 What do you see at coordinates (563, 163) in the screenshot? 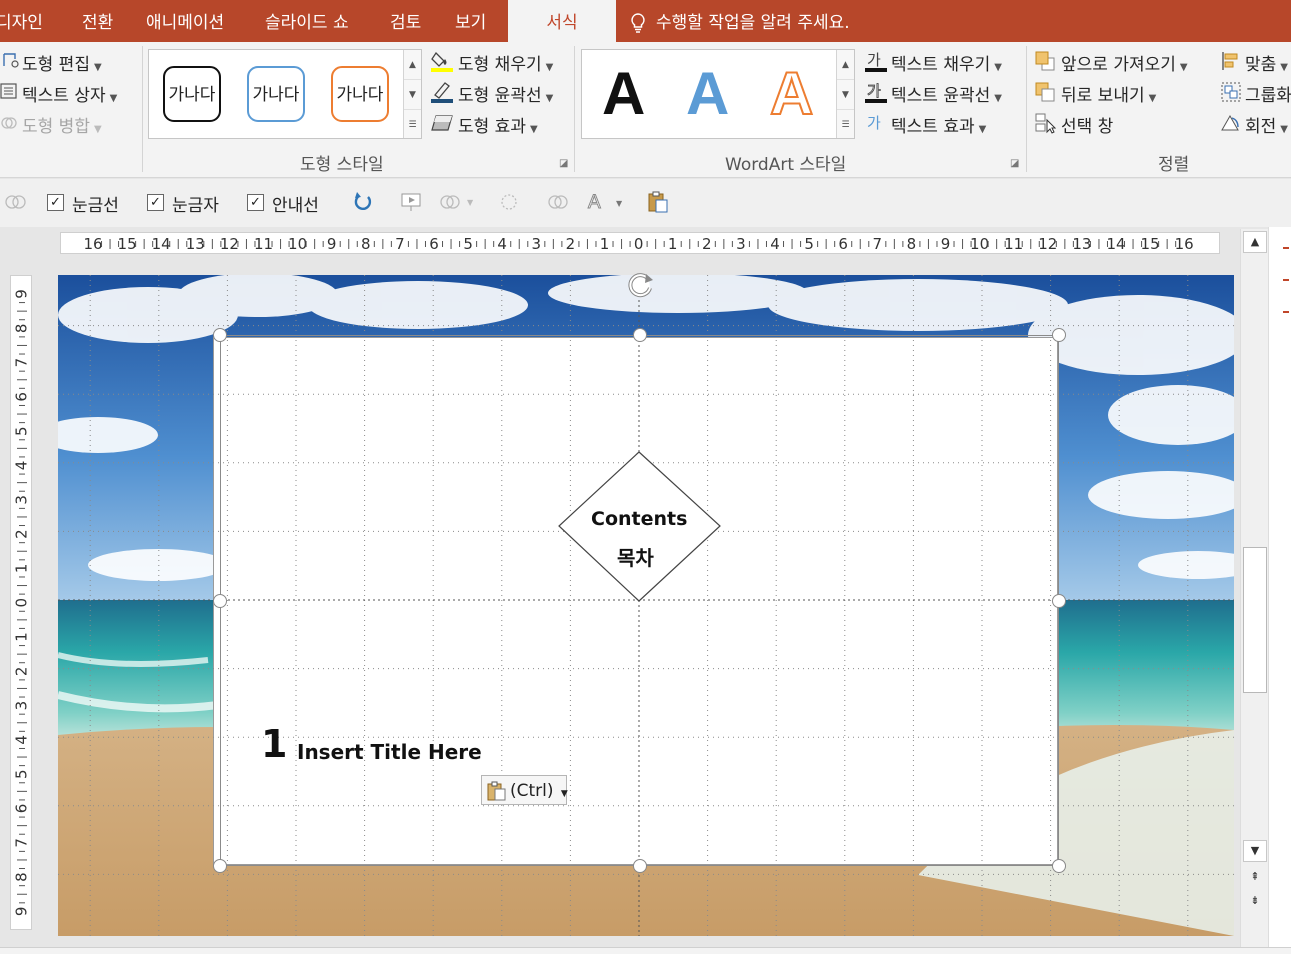
I see `shape-styles-launcher-icon: ◪` at bounding box center [563, 163].